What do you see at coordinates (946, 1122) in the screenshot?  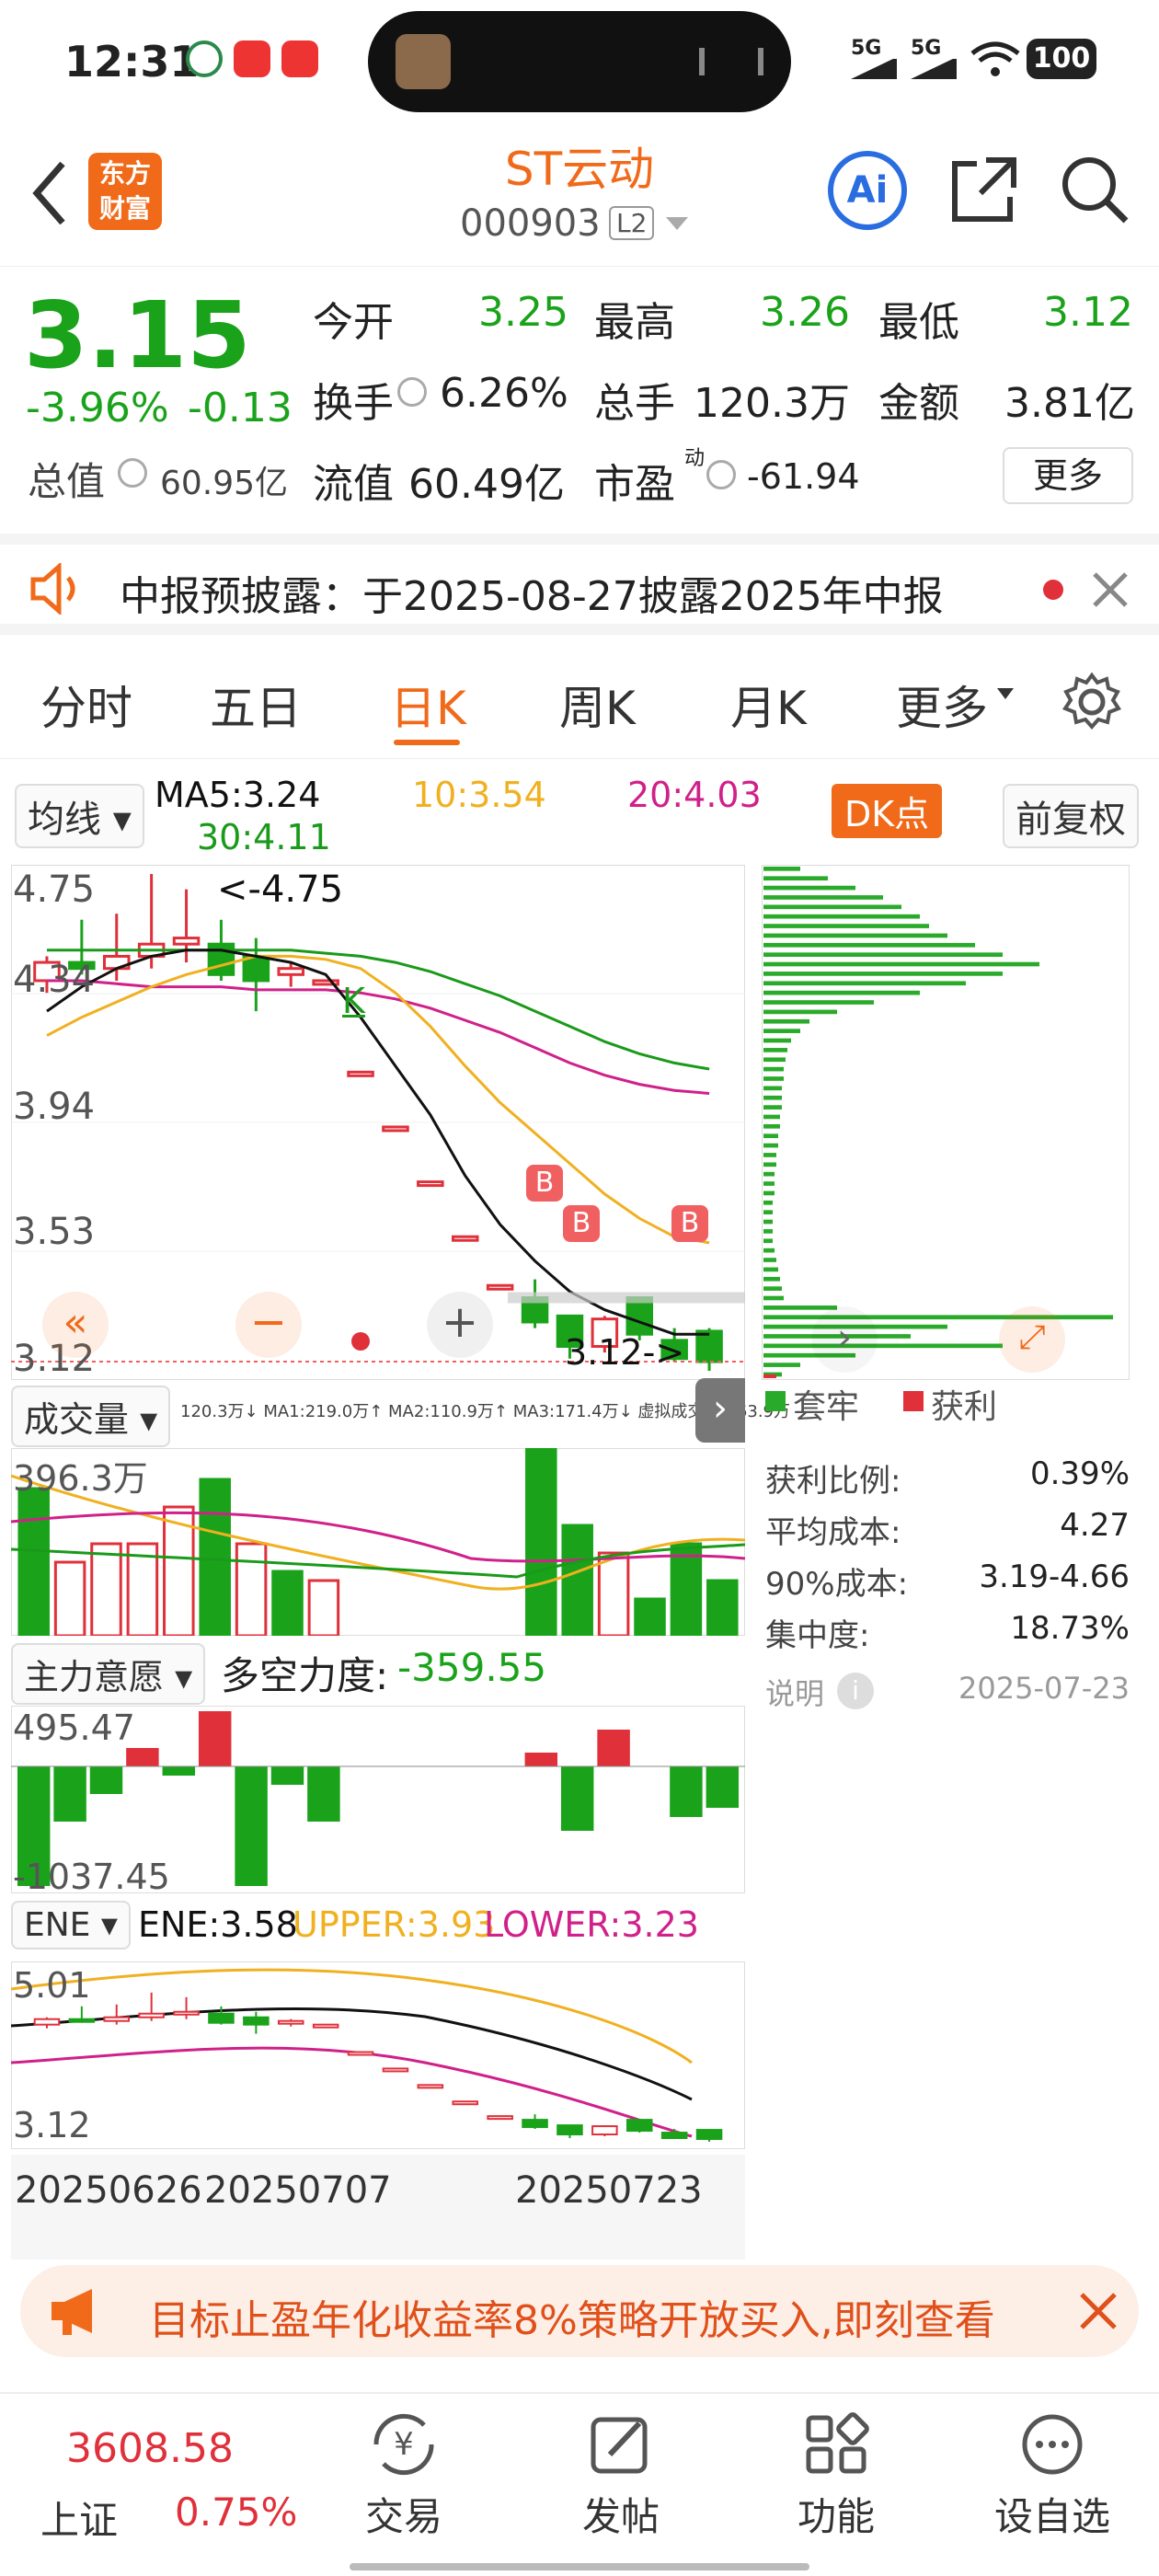 I see `chip-distribution-chart` at bounding box center [946, 1122].